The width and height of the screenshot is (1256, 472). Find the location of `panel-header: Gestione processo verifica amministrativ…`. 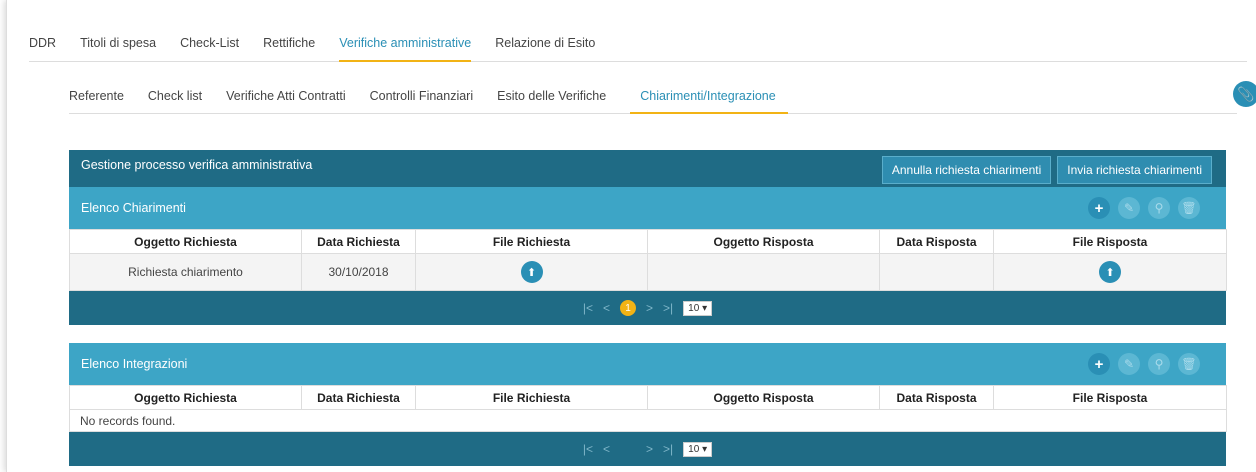

panel-header: Gestione processo verifica amministrativ… is located at coordinates (647, 168).